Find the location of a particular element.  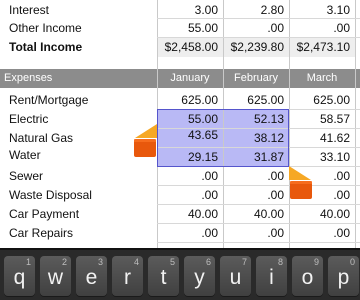

column-header-january: January is located at coordinates (190, 78).